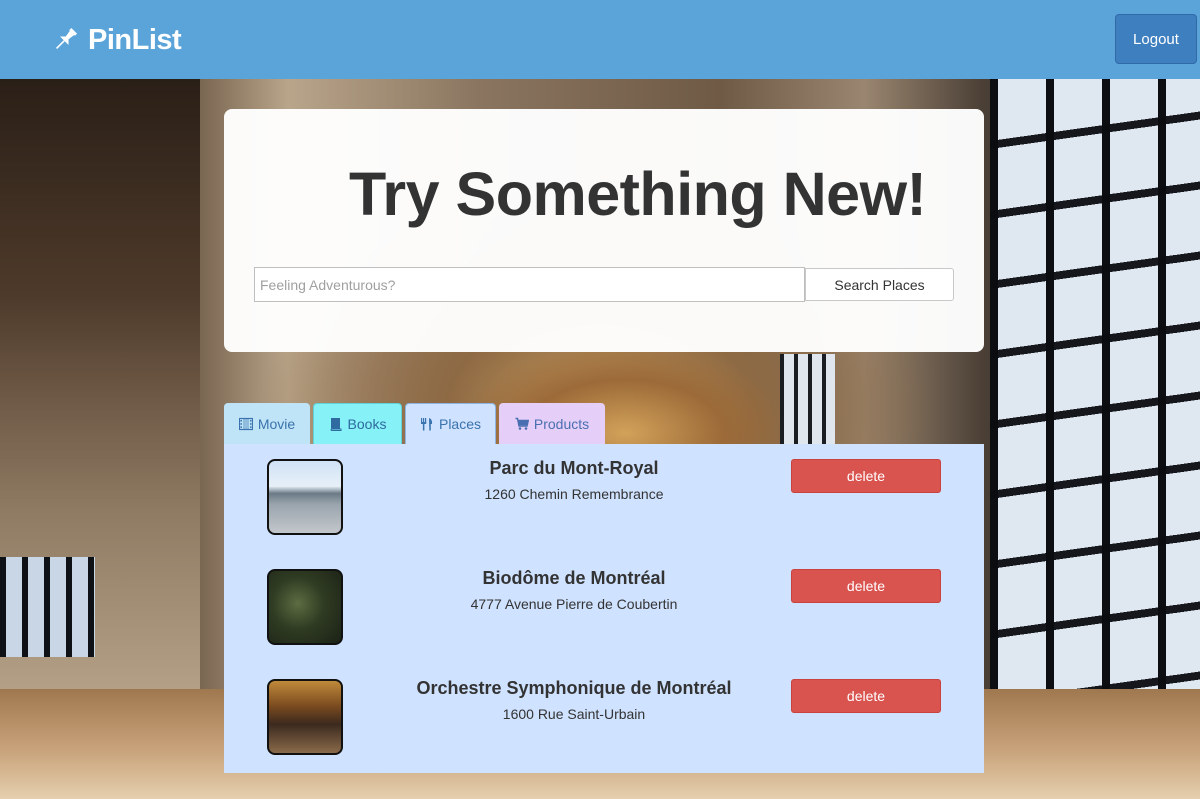 This screenshot has height=799, width=1200. Describe the element at coordinates (574, 714) in the screenshot. I see `place-address: 1600 Rue Saint-Urbain` at that location.